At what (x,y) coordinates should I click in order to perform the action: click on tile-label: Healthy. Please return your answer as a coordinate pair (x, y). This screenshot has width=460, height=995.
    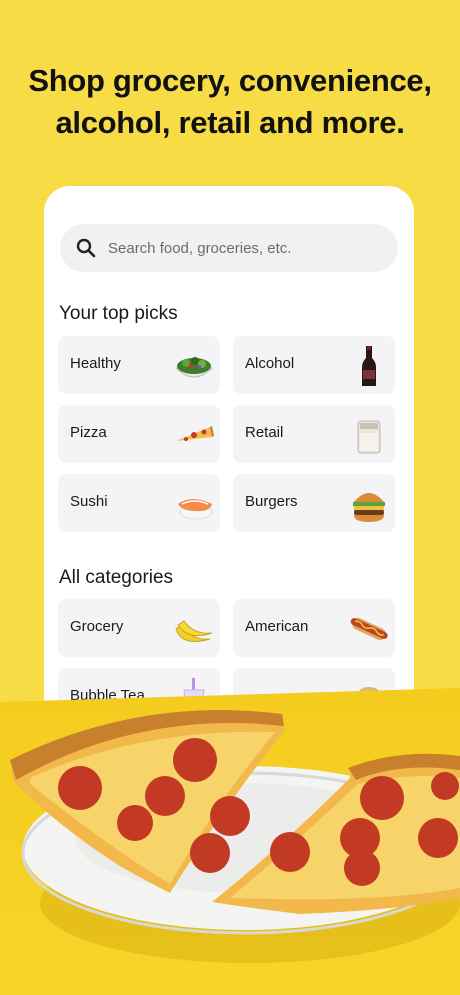
    Looking at the image, I should click on (95, 363).